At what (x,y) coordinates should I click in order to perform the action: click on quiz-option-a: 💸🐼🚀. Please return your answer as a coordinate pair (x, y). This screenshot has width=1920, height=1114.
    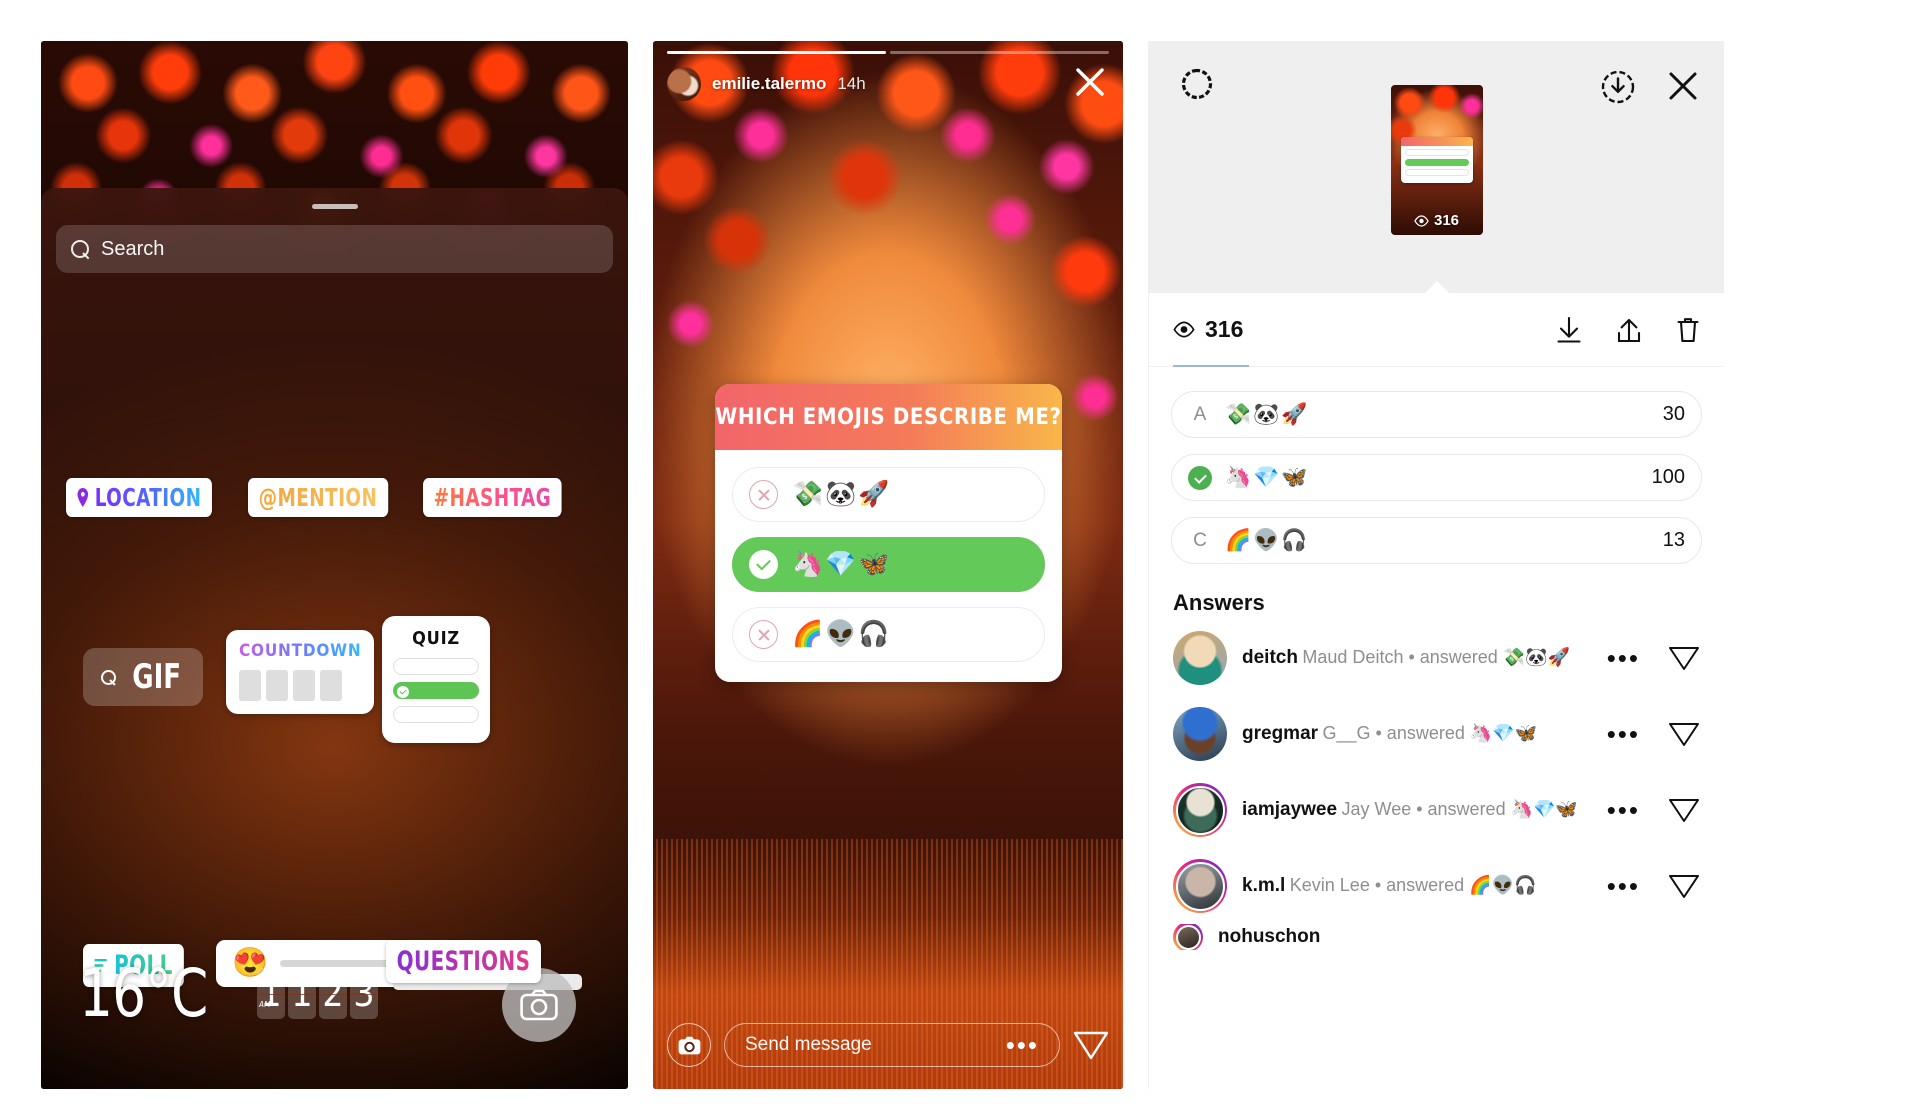
    Looking at the image, I should click on (888, 494).